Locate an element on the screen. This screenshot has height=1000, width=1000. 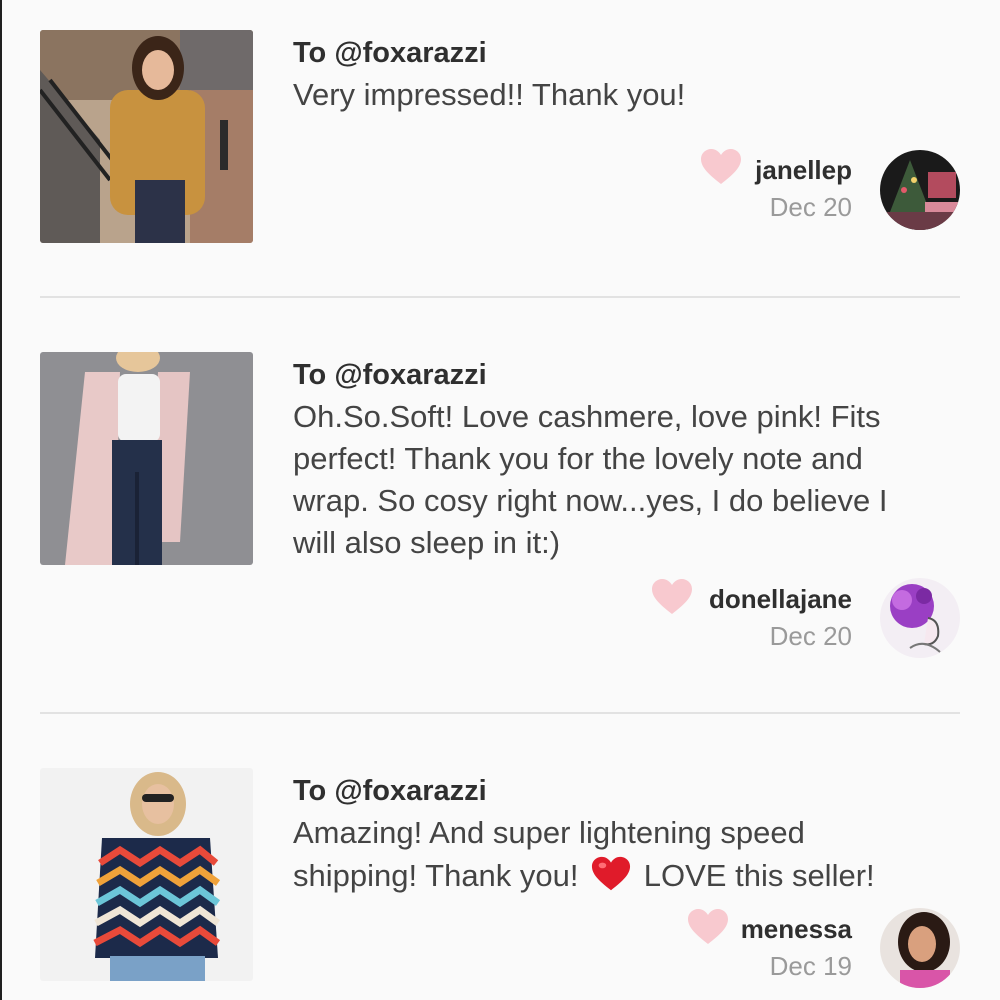
review-meta: menessa Dec 19 is located at coordinates (796, 948).